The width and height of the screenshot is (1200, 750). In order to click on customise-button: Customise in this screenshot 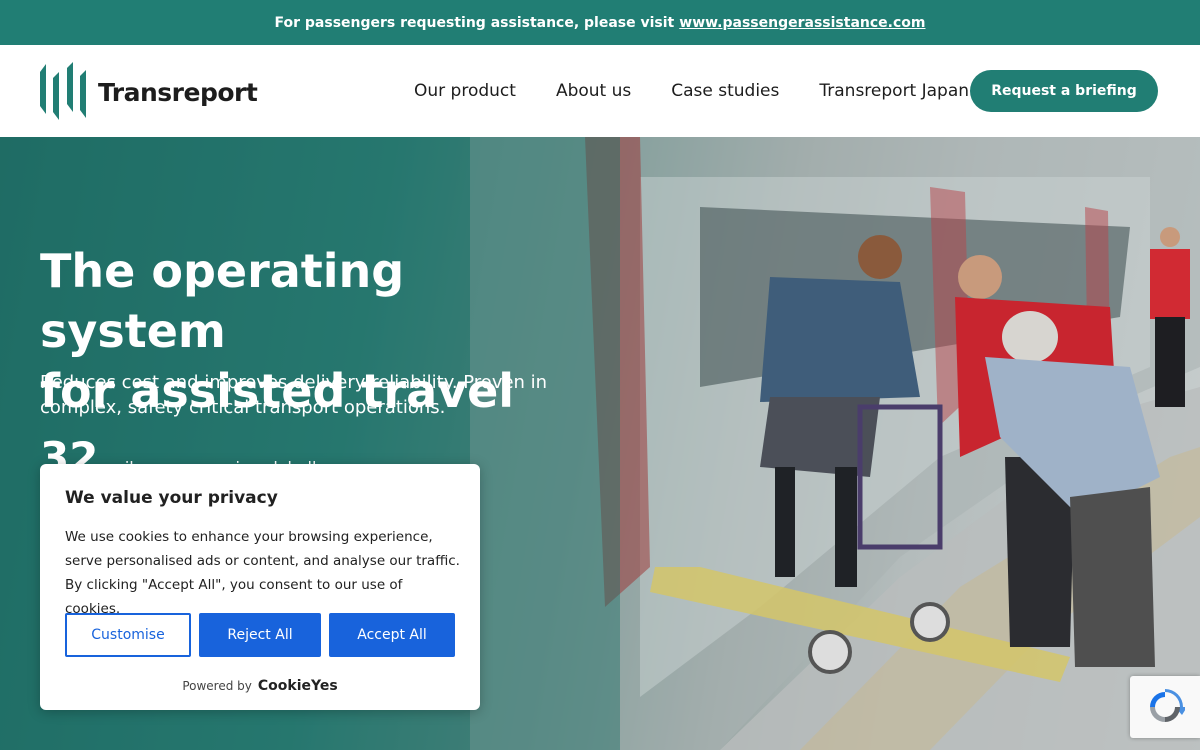, I will do `click(128, 635)`.